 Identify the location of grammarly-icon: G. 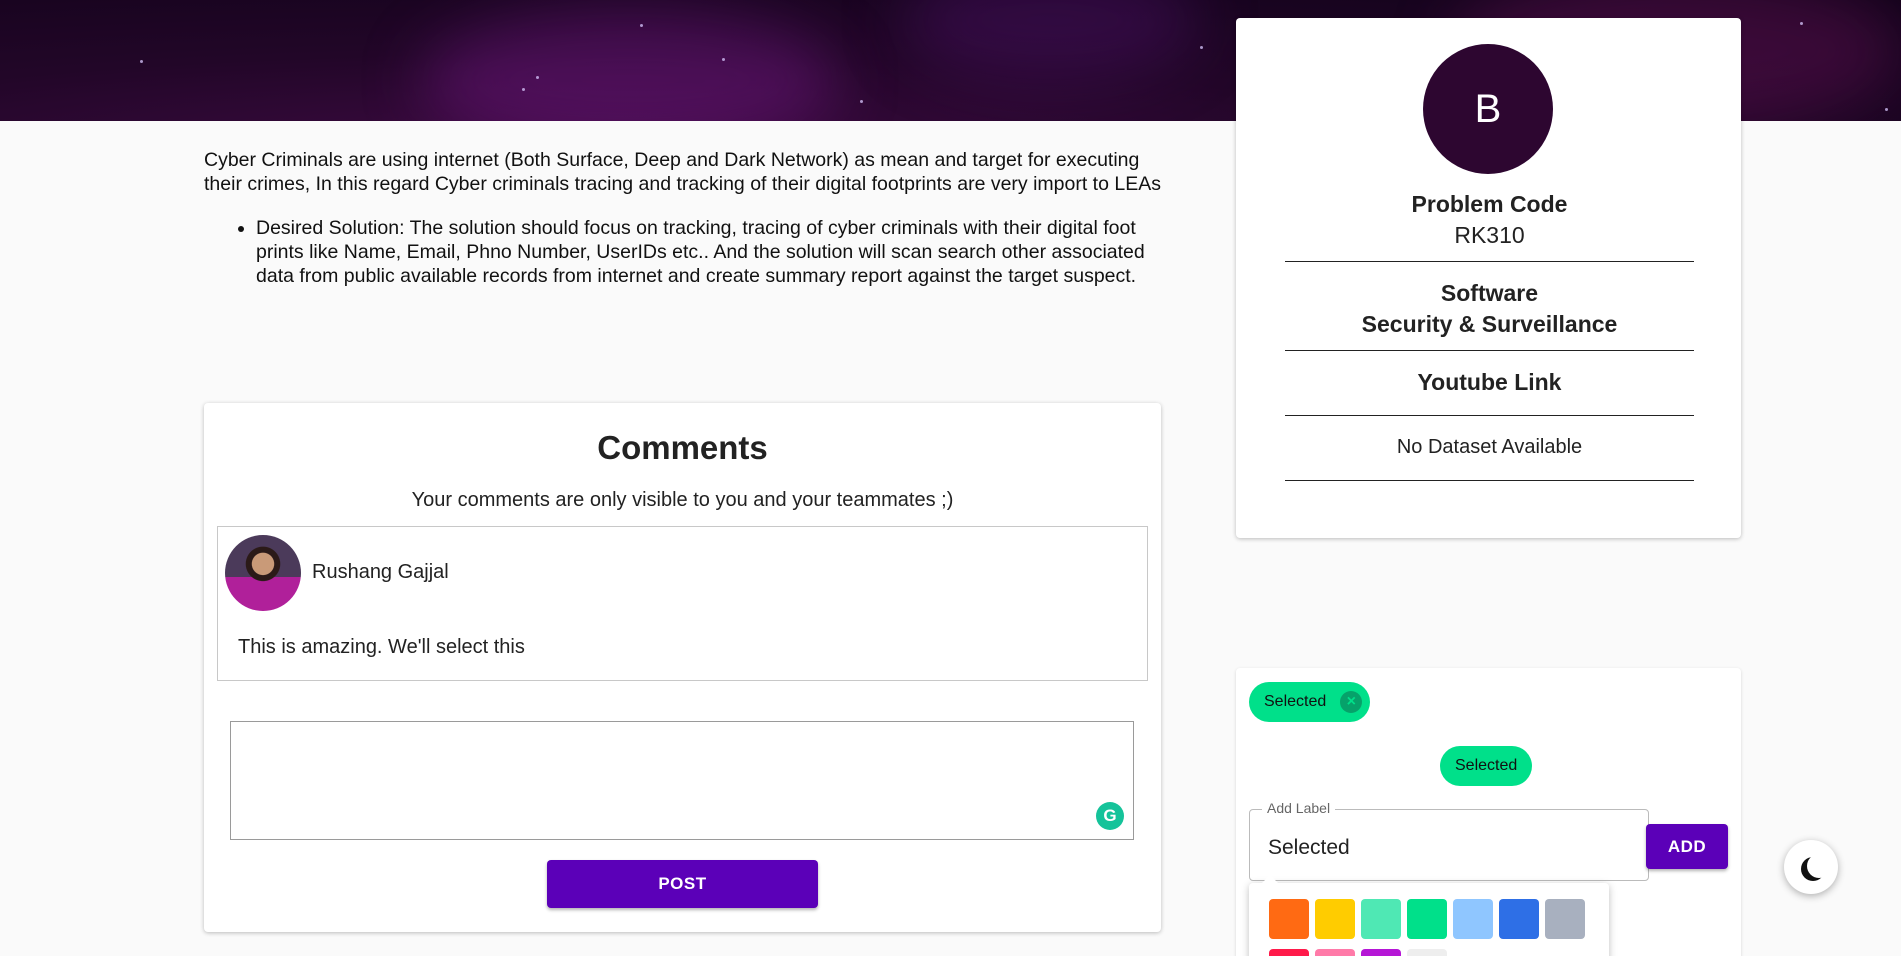
(1110, 816).